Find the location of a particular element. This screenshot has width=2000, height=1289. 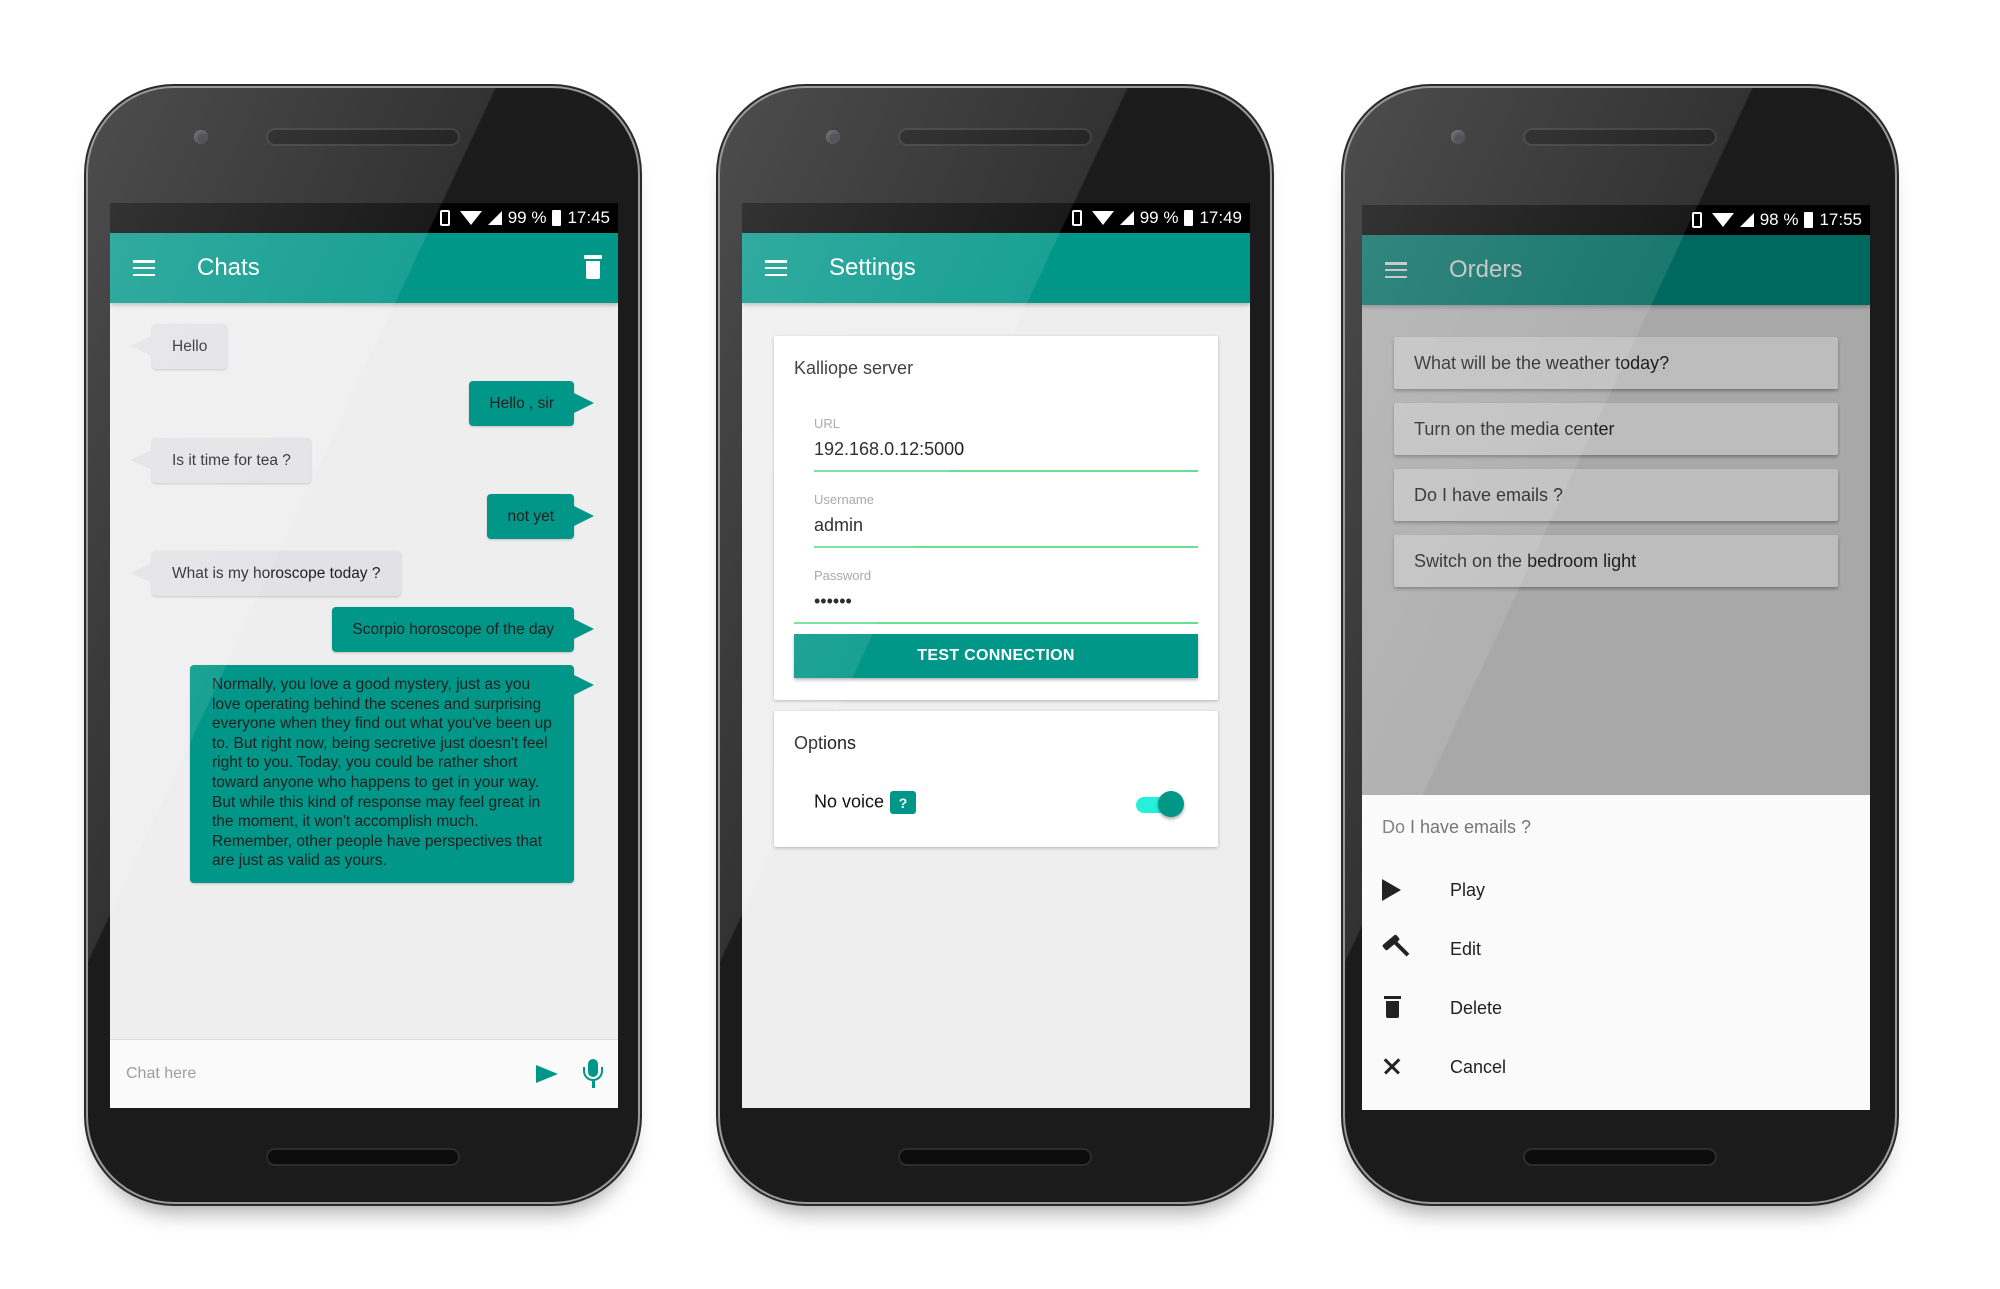

url-label: URL is located at coordinates (827, 423).